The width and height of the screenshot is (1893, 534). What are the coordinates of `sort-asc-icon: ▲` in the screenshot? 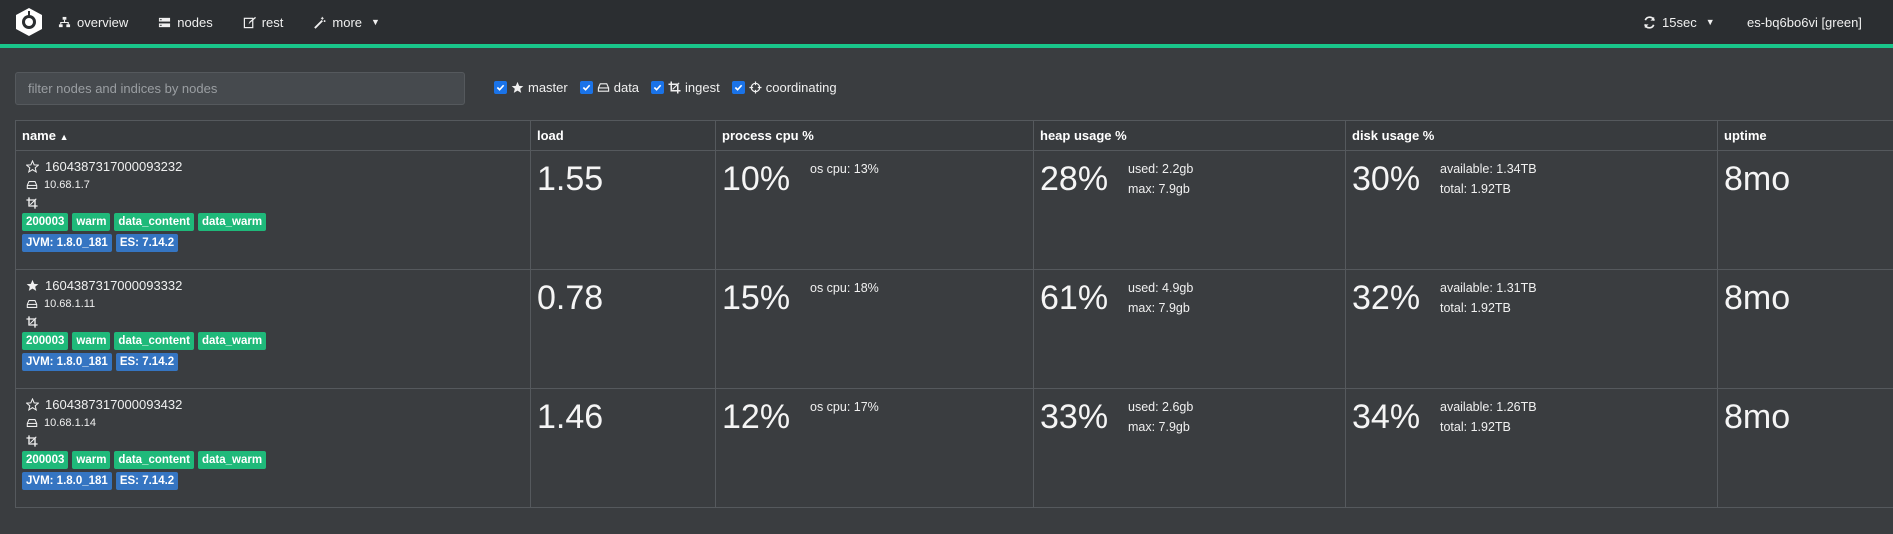 It's located at (64, 137).